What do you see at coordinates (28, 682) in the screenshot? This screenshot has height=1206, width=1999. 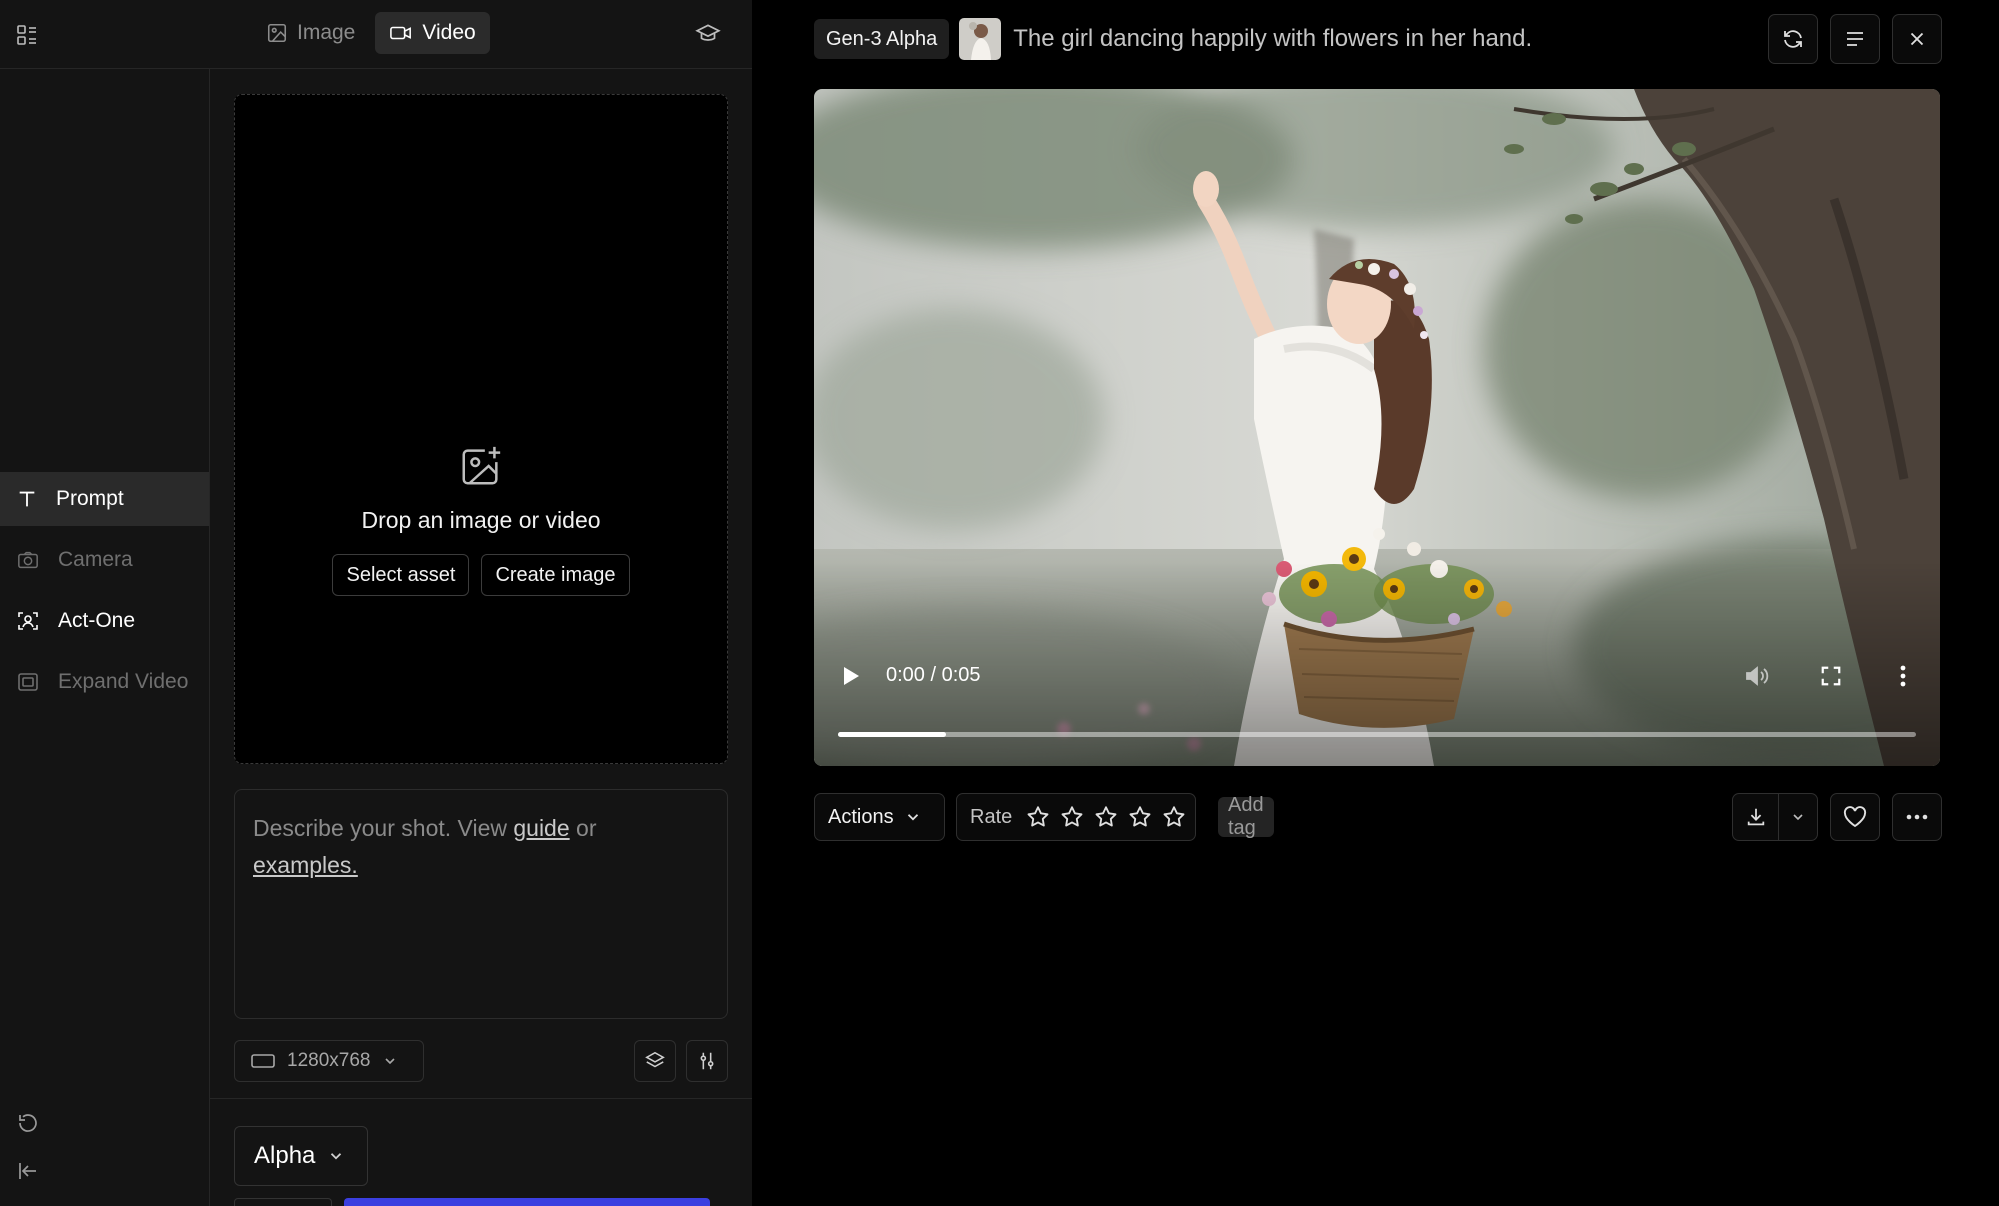 I see `expand-frame-icon` at bounding box center [28, 682].